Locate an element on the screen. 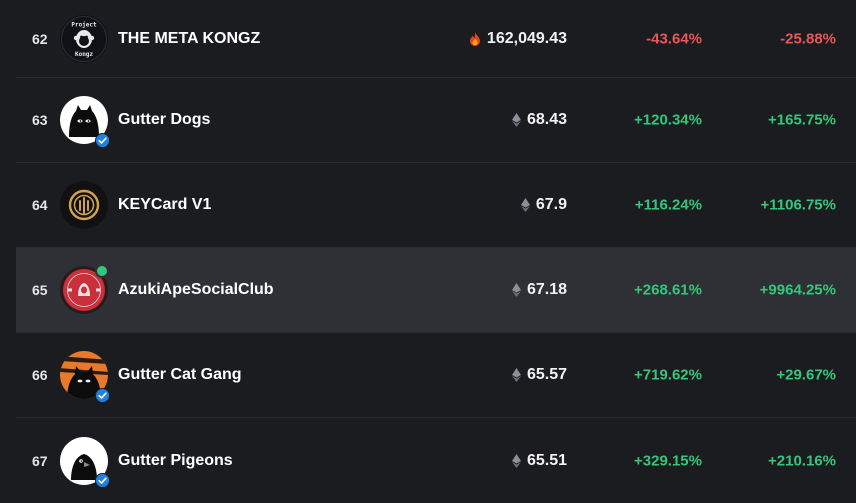 This screenshot has width=856, height=503. collection-name: AzukiApeSocialClub is located at coordinates (196, 290).